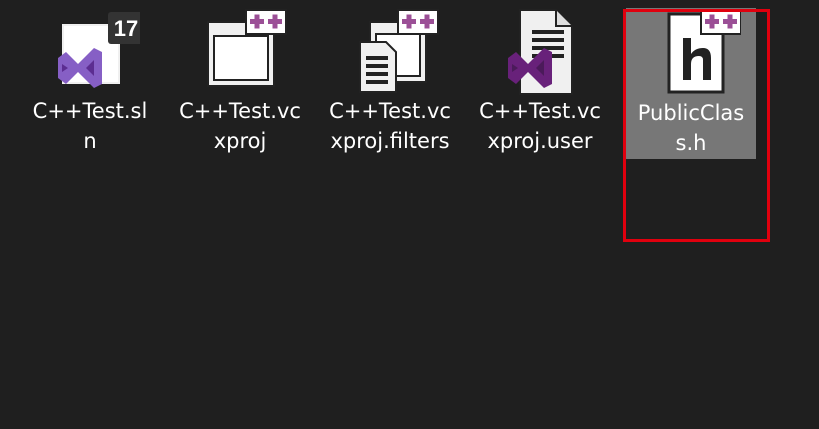  I want to click on cpp-filters-icon, so click(399, 51).